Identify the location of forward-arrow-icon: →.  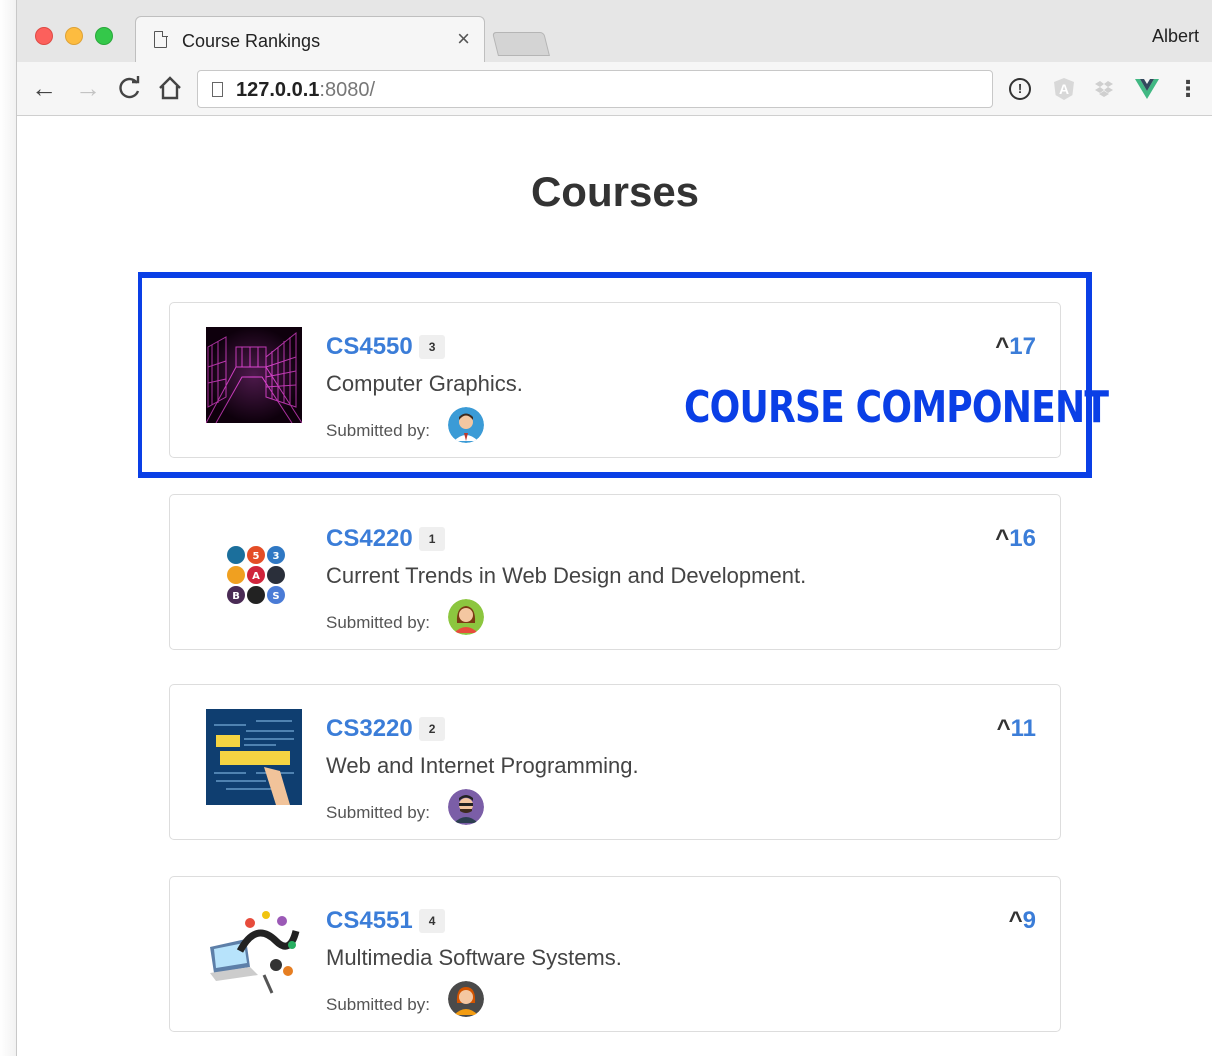
(88, 88).